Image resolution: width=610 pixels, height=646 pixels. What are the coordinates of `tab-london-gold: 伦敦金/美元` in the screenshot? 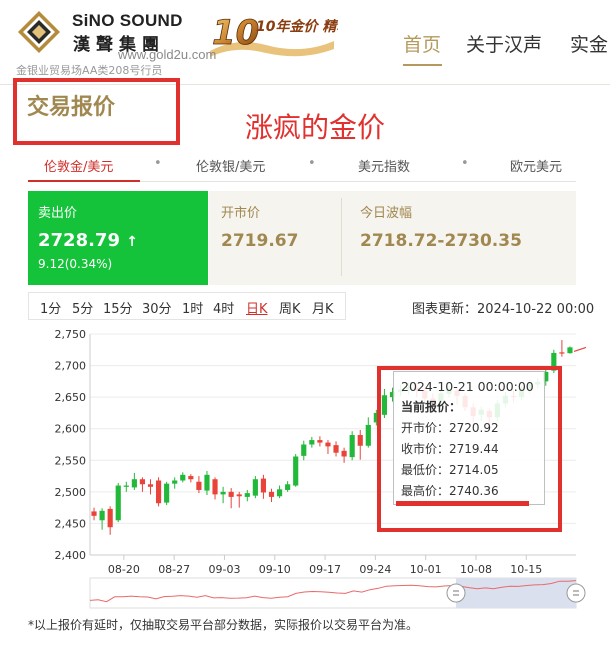 It's located at (78, 165).